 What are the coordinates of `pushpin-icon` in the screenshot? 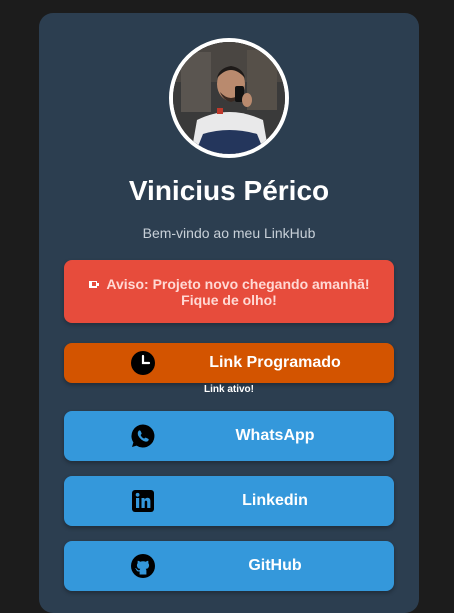 It's located at (94, 284).